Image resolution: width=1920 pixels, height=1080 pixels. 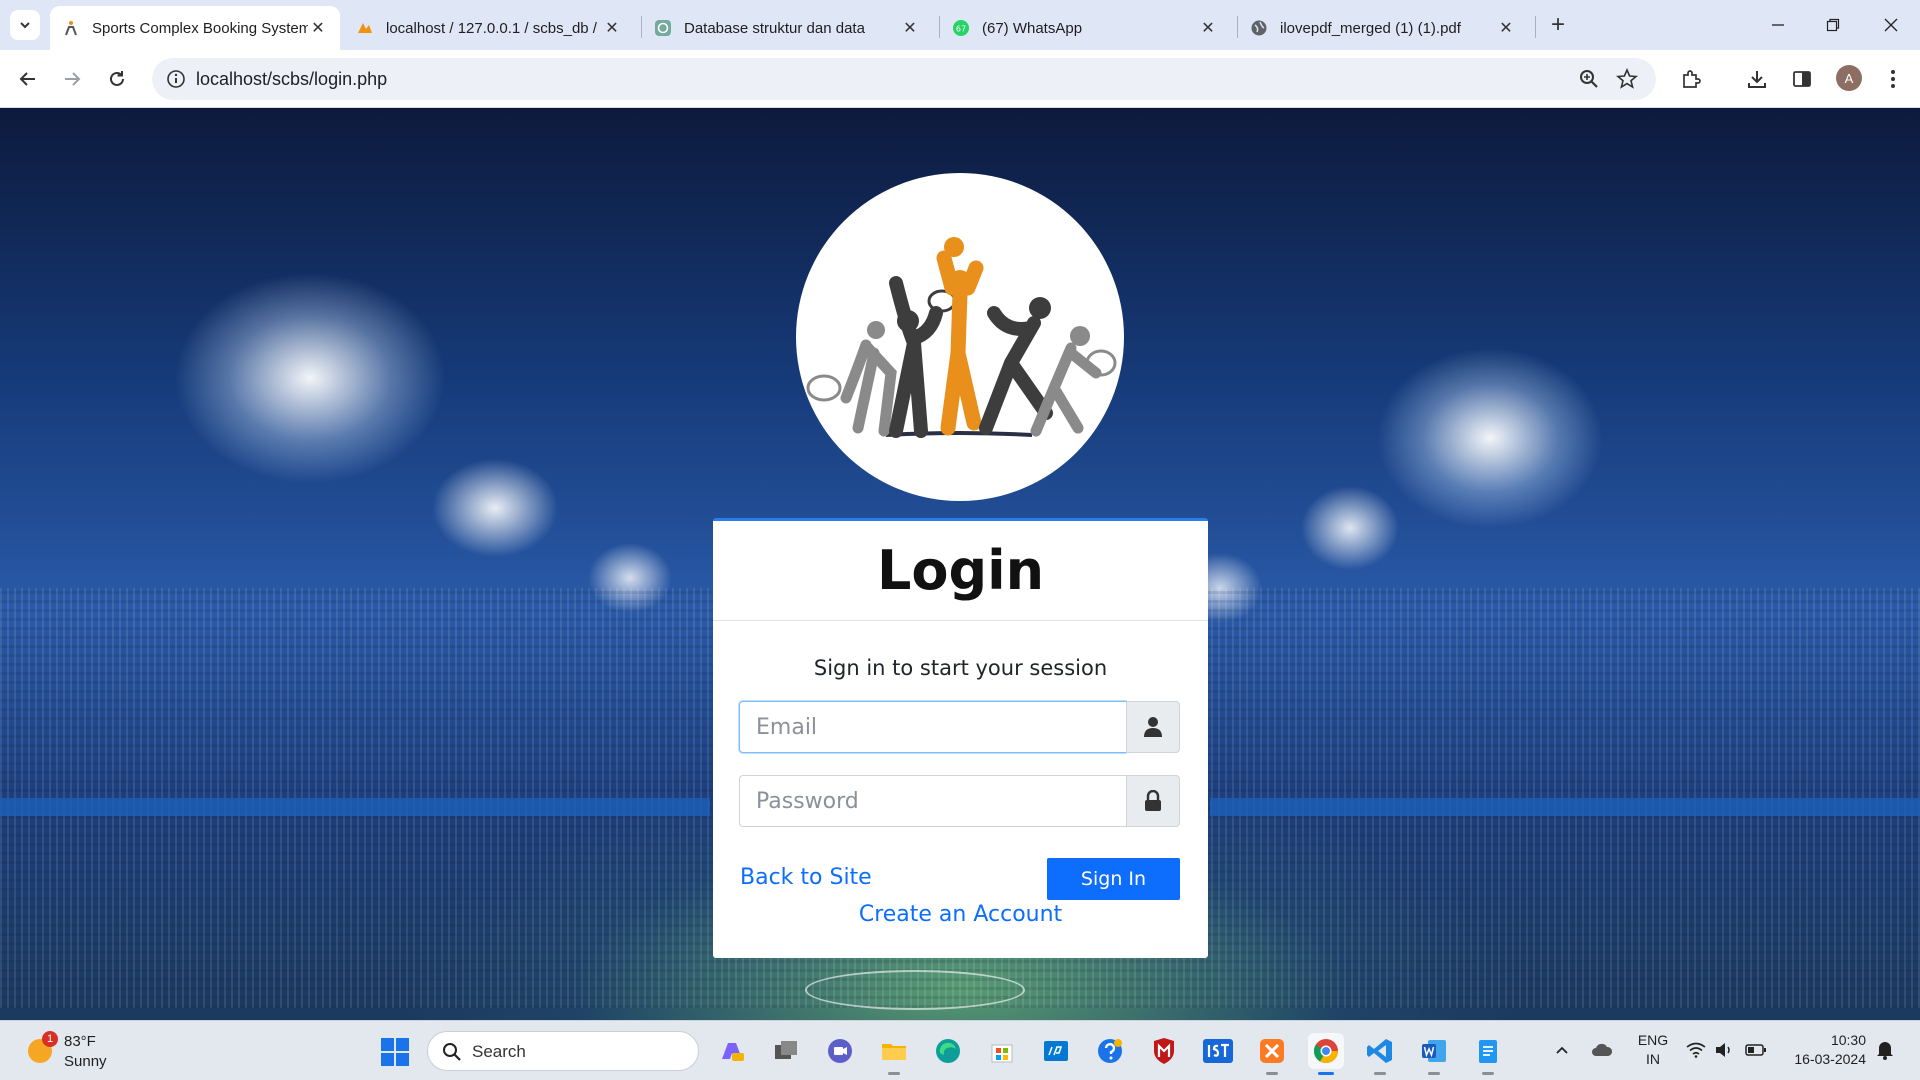 What do you see at coordinates (1558, 26) in the screenshot?
I see `new-tab-button: +` at bounding box center [1558, 26].